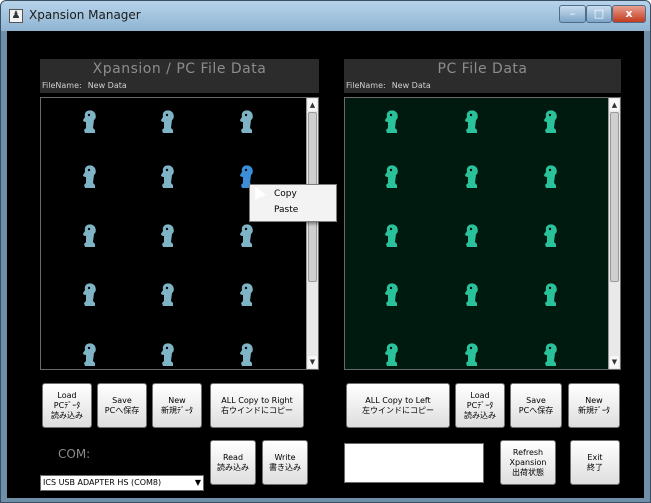 This screenshot has height=503, width=651. Describe the element at coordinates (398, 410) in the screenshot. I see `button-label: 左ウインドにコピー` at that location.